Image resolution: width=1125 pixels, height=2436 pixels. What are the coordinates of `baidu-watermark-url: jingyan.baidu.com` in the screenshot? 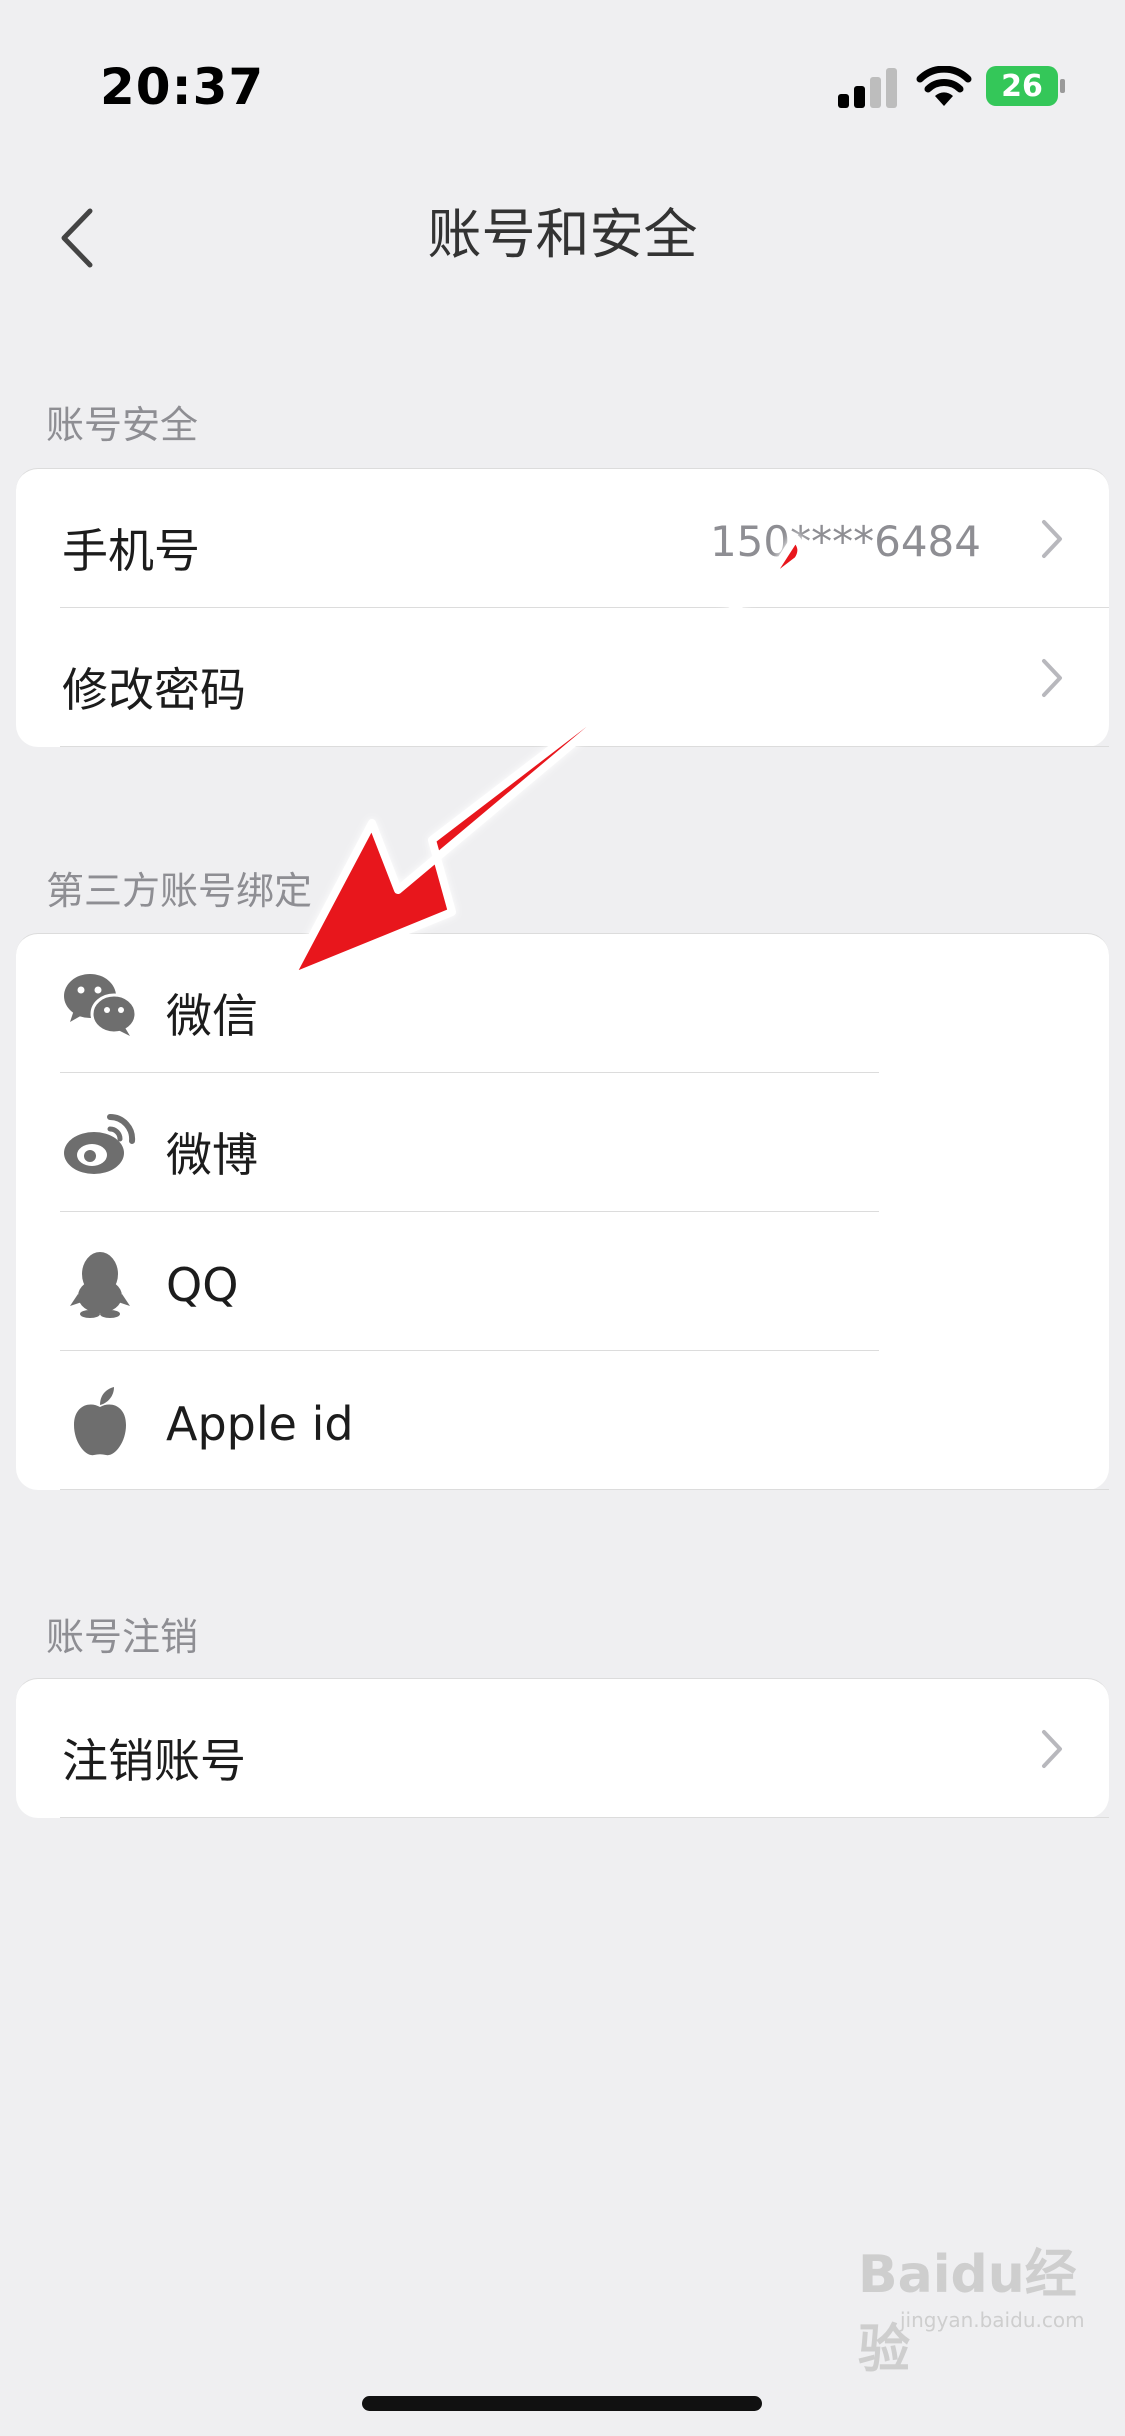 It's located at (992, 2320).